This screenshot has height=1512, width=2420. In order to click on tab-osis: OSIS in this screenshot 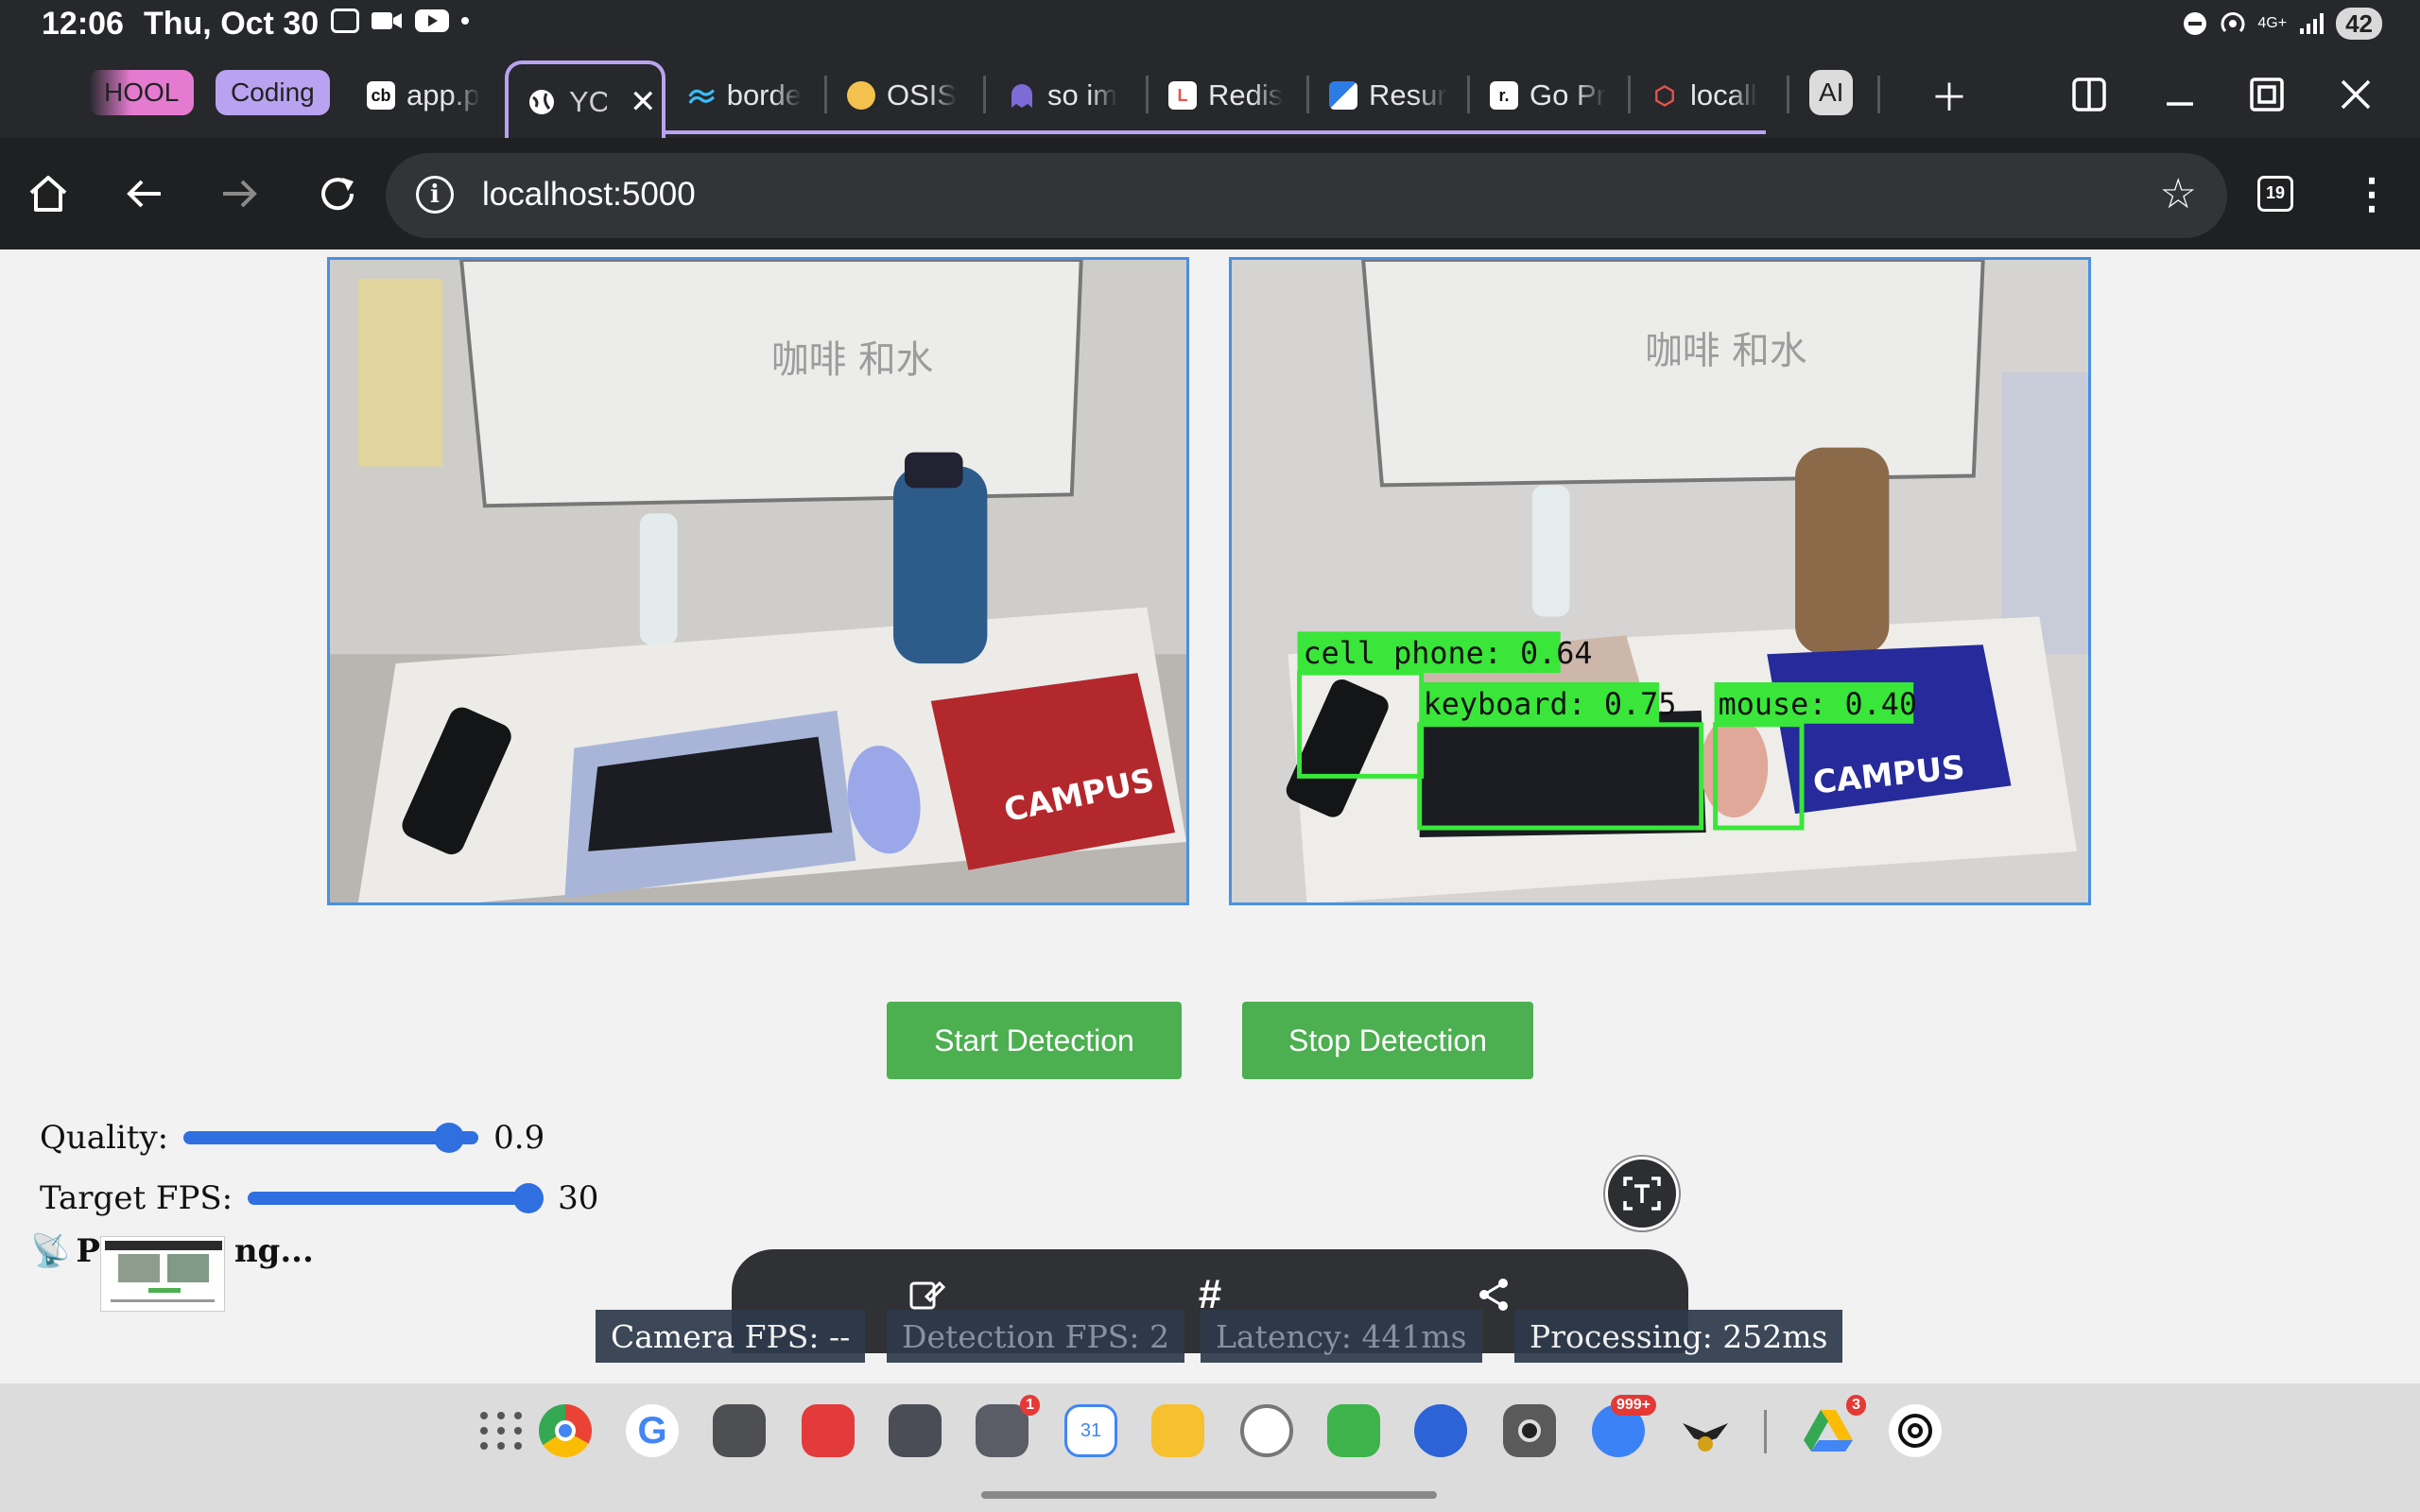, I will do `click(903, 95)`.